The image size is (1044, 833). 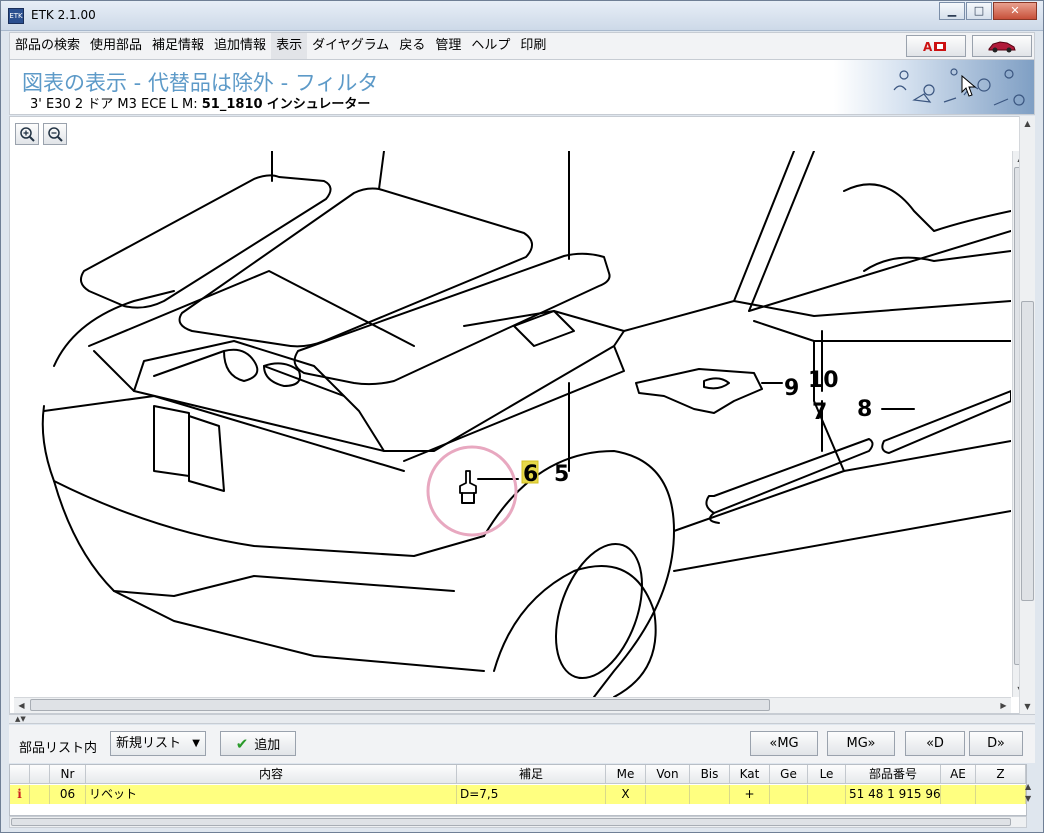 I want to click on vehicle-path: 3' E30 2 ドア M3 ECE L M: 51_1810 インシュレーター, so click(x=200, y=102).